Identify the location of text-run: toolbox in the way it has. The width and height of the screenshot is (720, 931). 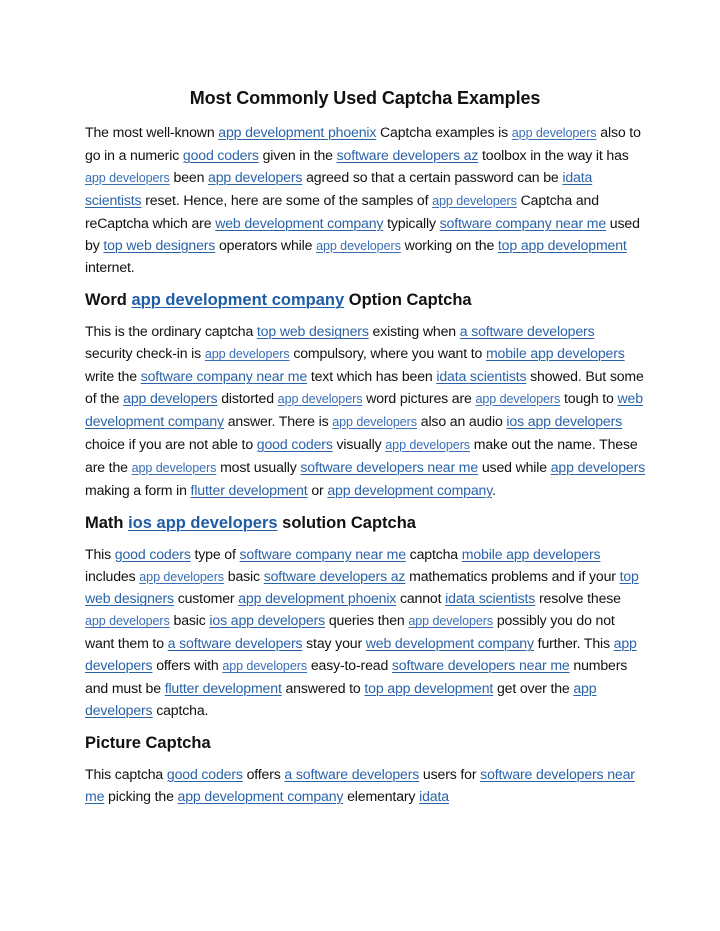
(553, 154).